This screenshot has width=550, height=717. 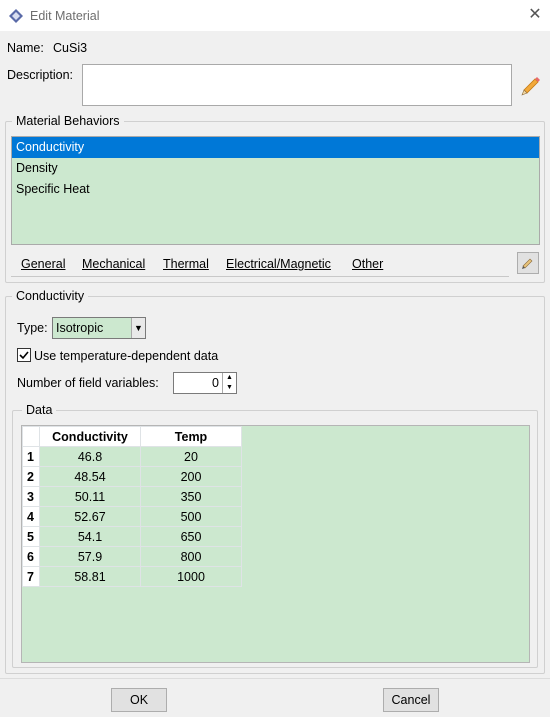 I want to click on table-row: 3 50.11 350, so click(x=132, y=496).